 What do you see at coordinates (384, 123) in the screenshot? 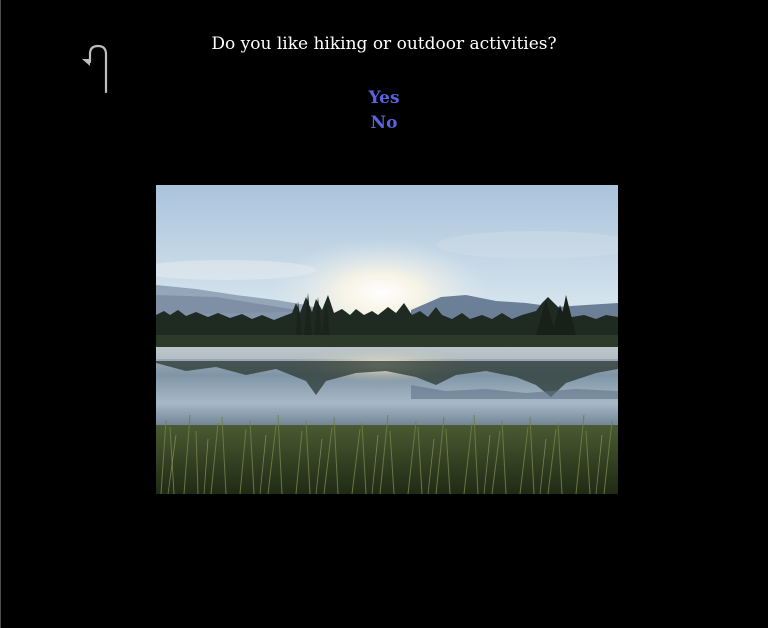
I see `option-no: No` at bounding box center [384, 123].